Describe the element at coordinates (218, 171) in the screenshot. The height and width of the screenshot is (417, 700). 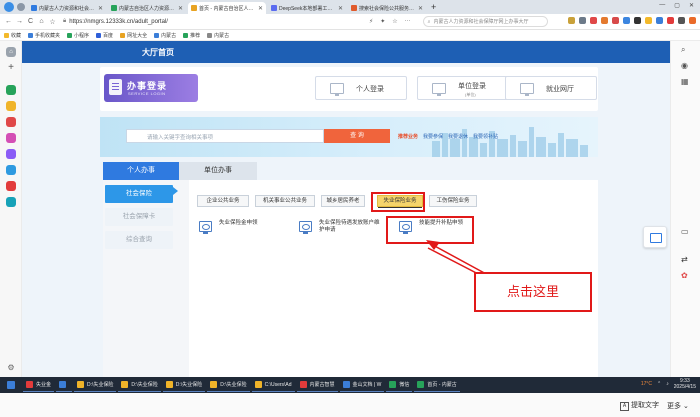
I see `tab-unit-affairs: 单位办事` at that location.